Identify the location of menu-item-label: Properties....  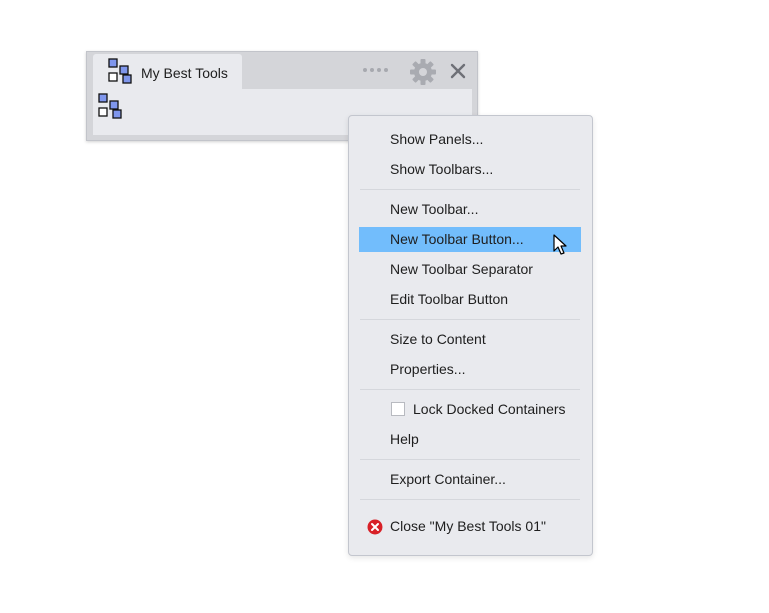
(428, 369).